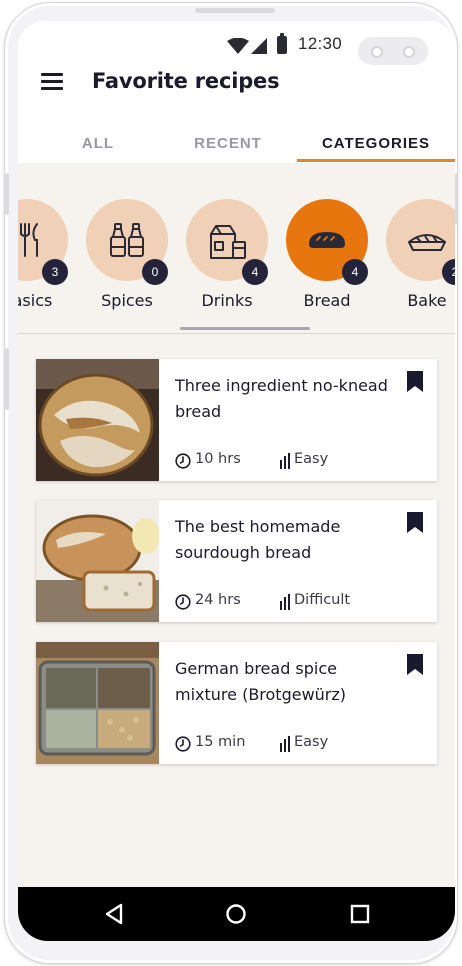 Image resolution: width=462 pixels, height=966 pixels. What do you see at coordinates (427, 242) in the screenshot?
I see `pie-icon` at bounding box center [427, 242].